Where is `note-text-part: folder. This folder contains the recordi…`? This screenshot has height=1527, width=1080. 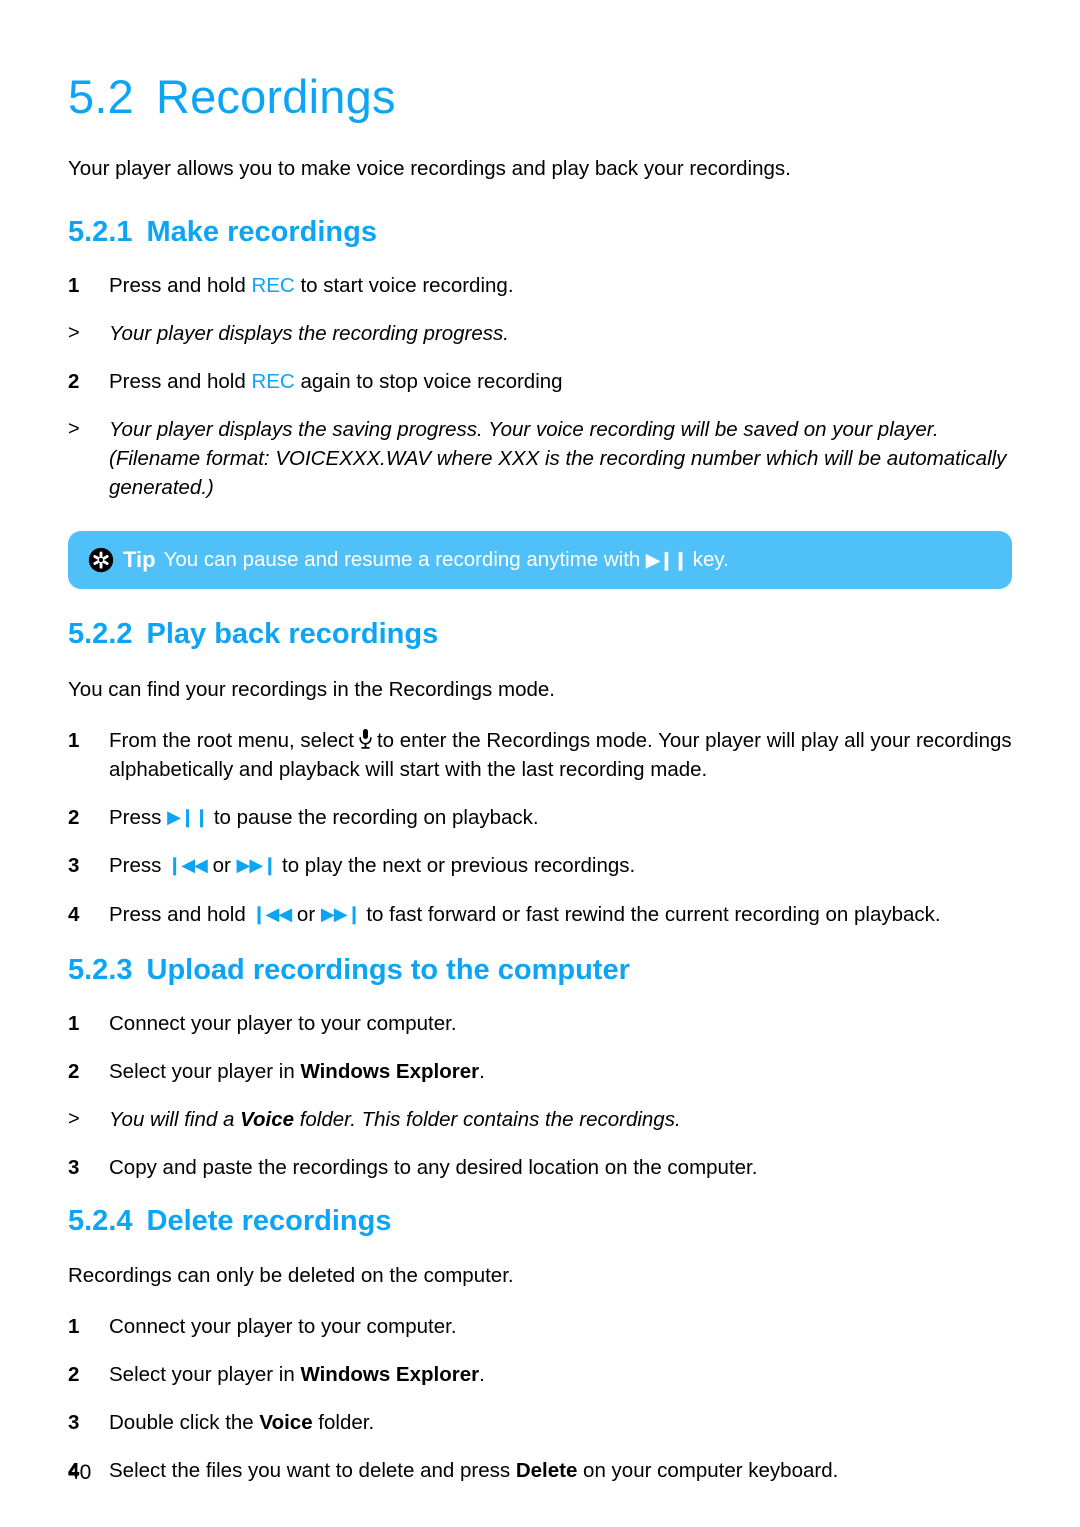
note-text-part: folder. This folder contains the recordi… is located at coordinates (487, 1119).